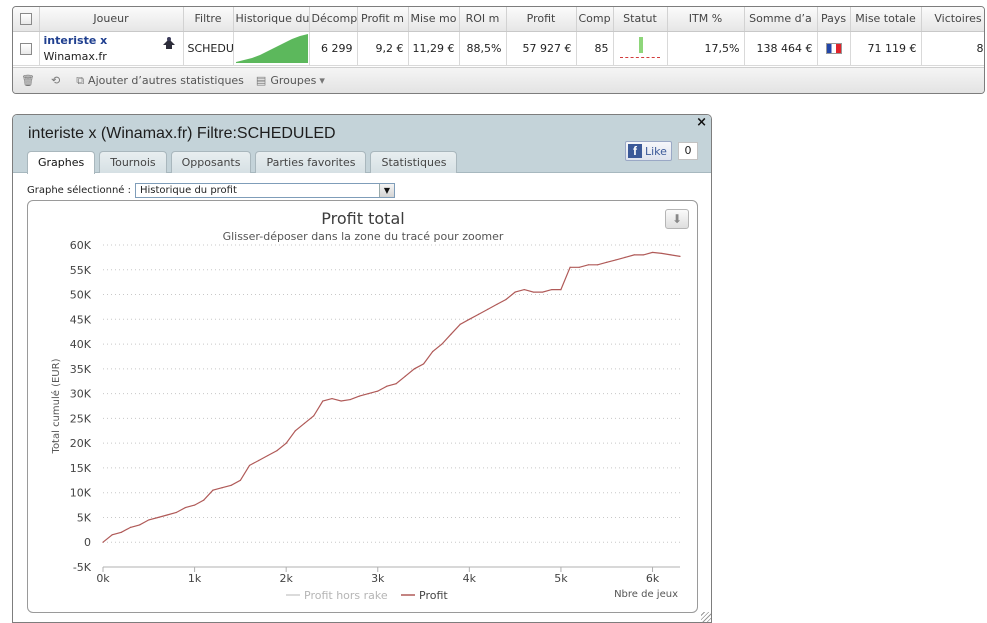  I want to click on profit-cell: 57 927 €, so click(541, 48).